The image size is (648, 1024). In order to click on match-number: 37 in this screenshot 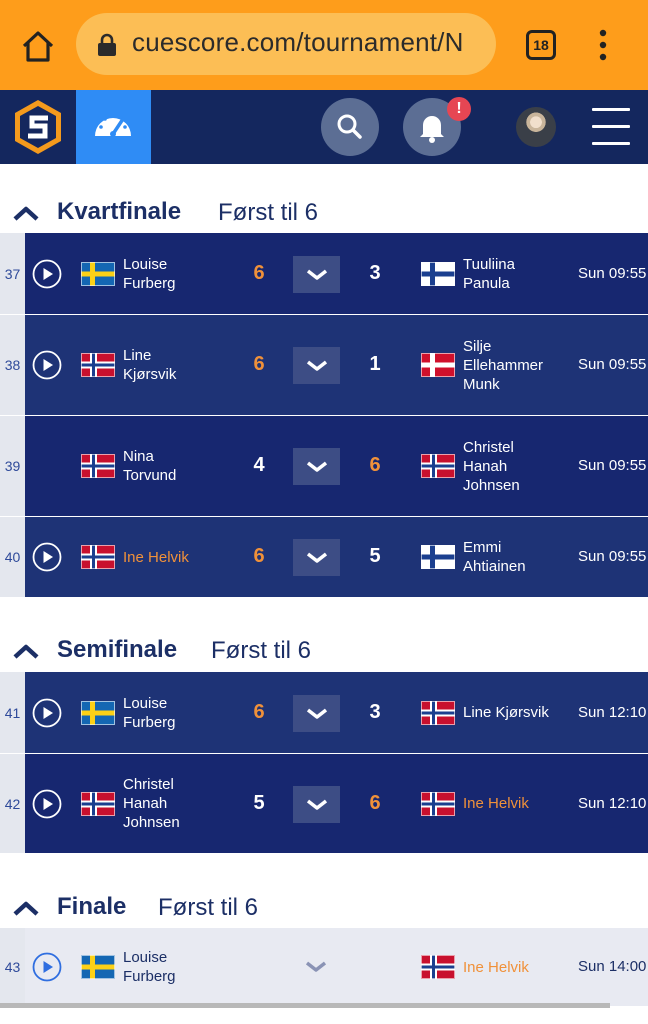, I will do `click(12, 273)`.